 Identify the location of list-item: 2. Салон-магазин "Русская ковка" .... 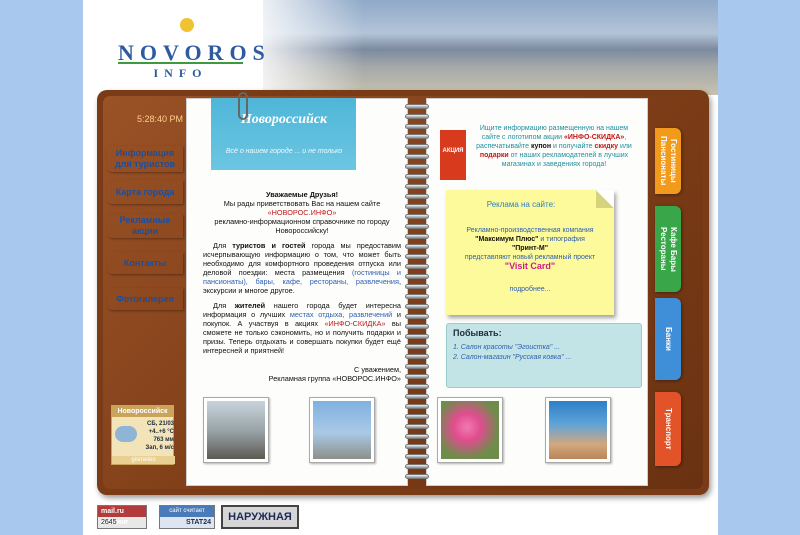
(512, 357).